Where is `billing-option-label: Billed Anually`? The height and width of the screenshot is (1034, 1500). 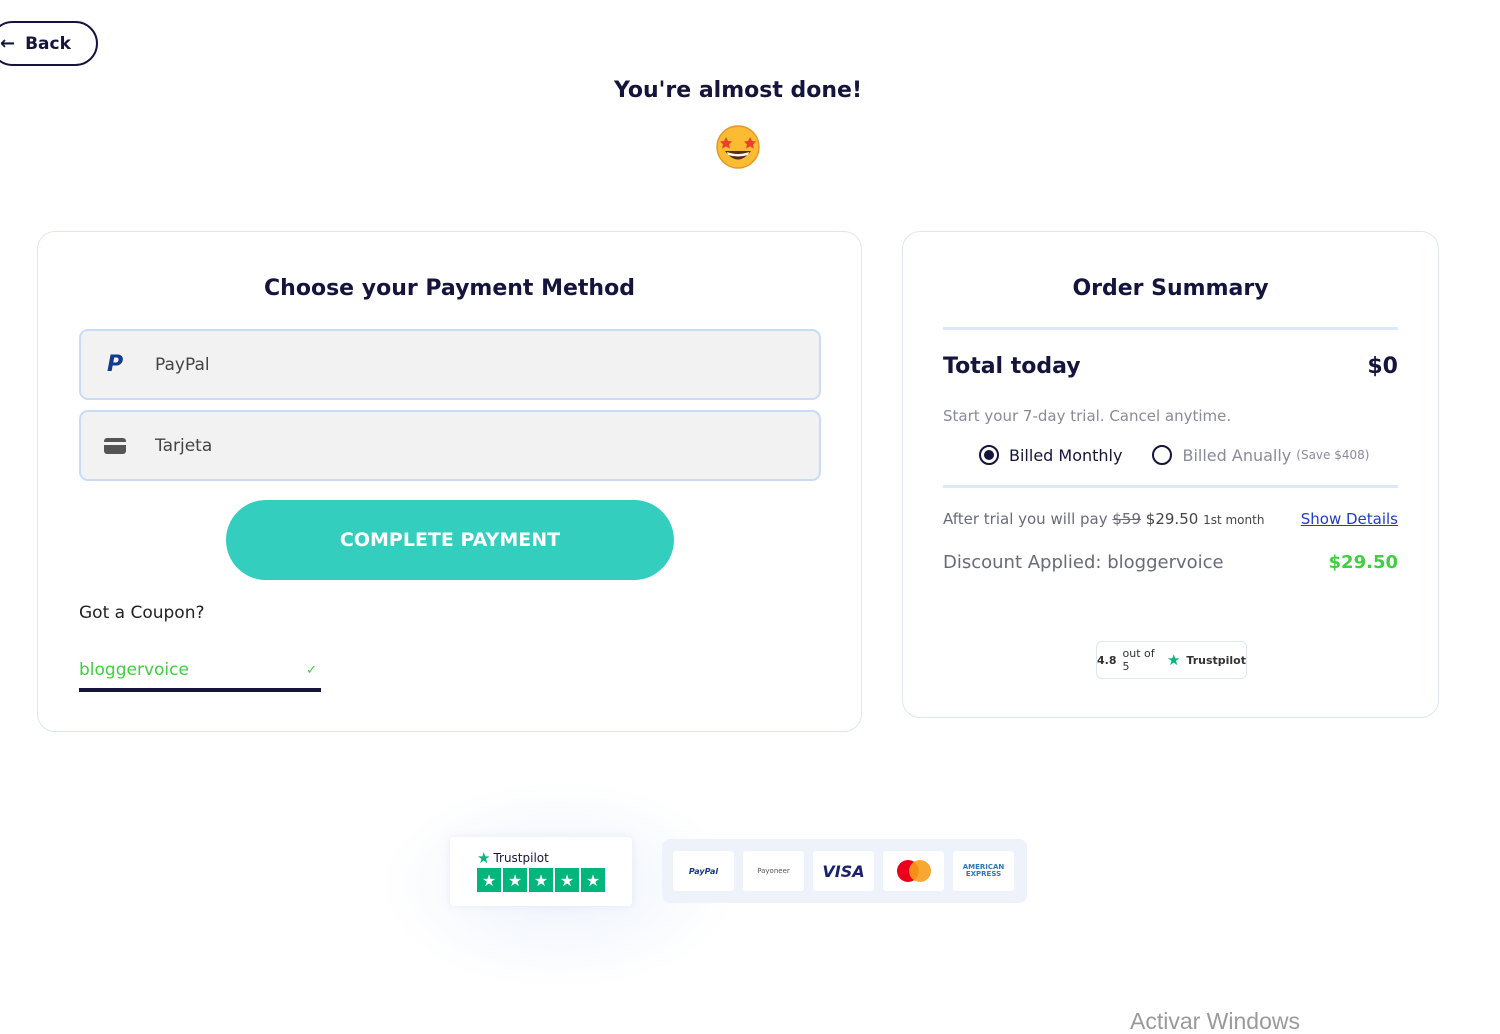 billing-option-label: Billed Anually is located at coordinates (1237, 455).